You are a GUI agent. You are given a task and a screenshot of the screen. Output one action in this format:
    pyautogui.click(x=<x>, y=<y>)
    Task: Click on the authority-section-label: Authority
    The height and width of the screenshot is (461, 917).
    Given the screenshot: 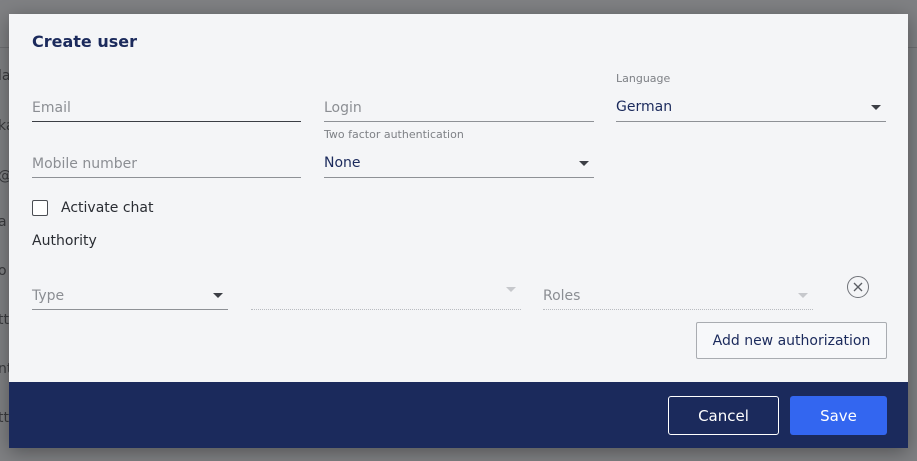 What is the action you would take?
    pyautogui.click(x=64, y=241)
    